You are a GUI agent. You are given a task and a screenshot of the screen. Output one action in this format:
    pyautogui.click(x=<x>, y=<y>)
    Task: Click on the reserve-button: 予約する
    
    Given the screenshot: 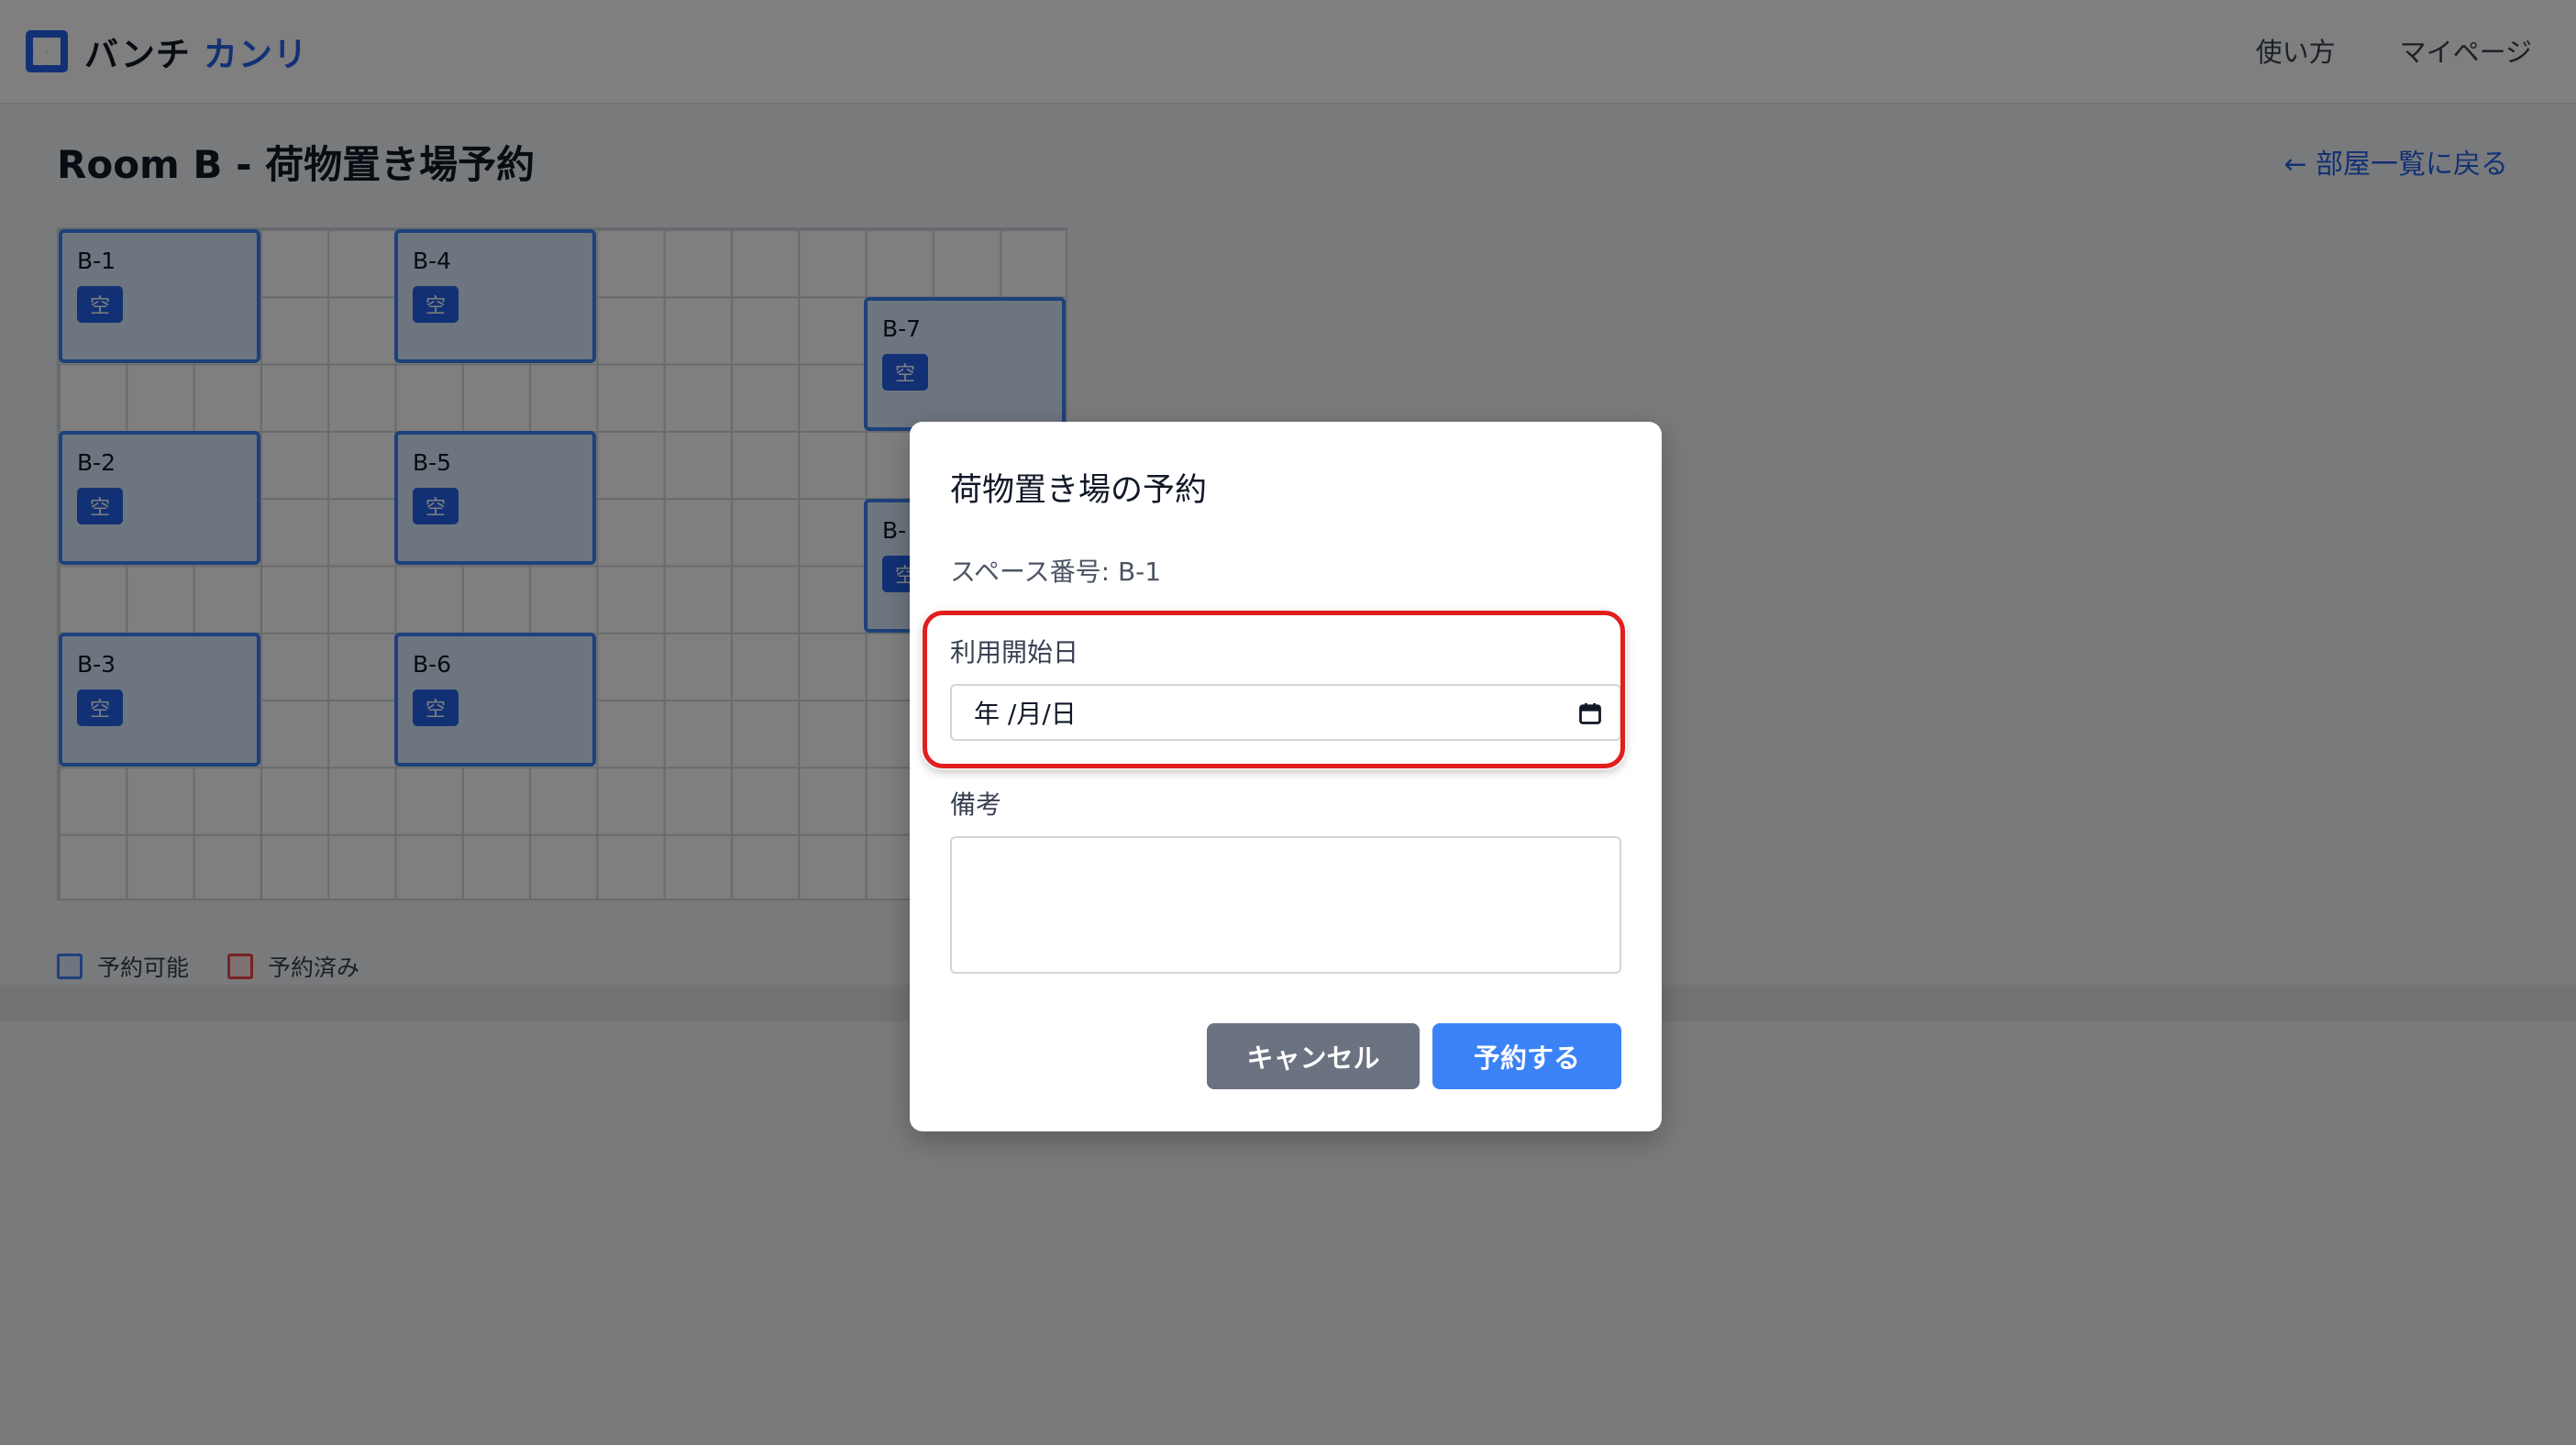 What is the action you would take?
    pyautogui.click(x=1526, y=1056)
    